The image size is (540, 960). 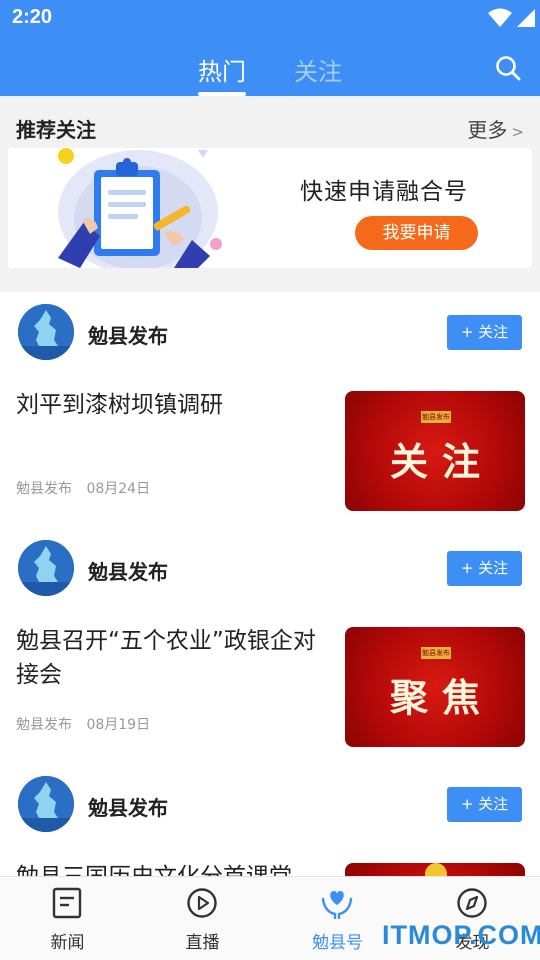 What do you see at coordinates (270, 19) in the screenshot?
I see `status-bar: 2:20` at bounding box center [270, 19].